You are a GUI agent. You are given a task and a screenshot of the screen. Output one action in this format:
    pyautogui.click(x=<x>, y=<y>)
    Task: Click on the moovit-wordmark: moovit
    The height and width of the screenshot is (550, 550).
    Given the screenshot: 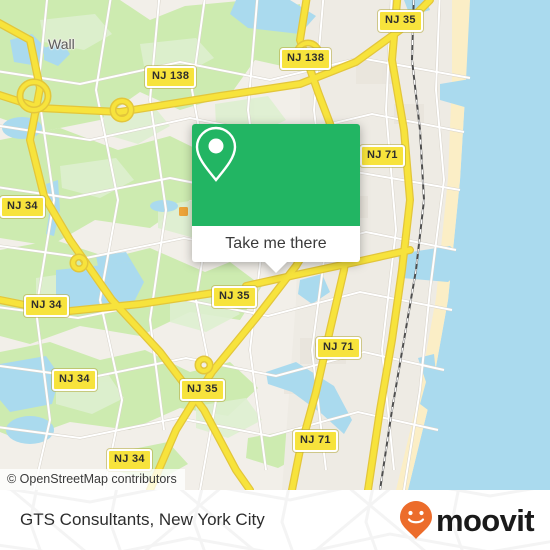 What is the action you would take?
    pyautogui.click(x=485, y=520)
    